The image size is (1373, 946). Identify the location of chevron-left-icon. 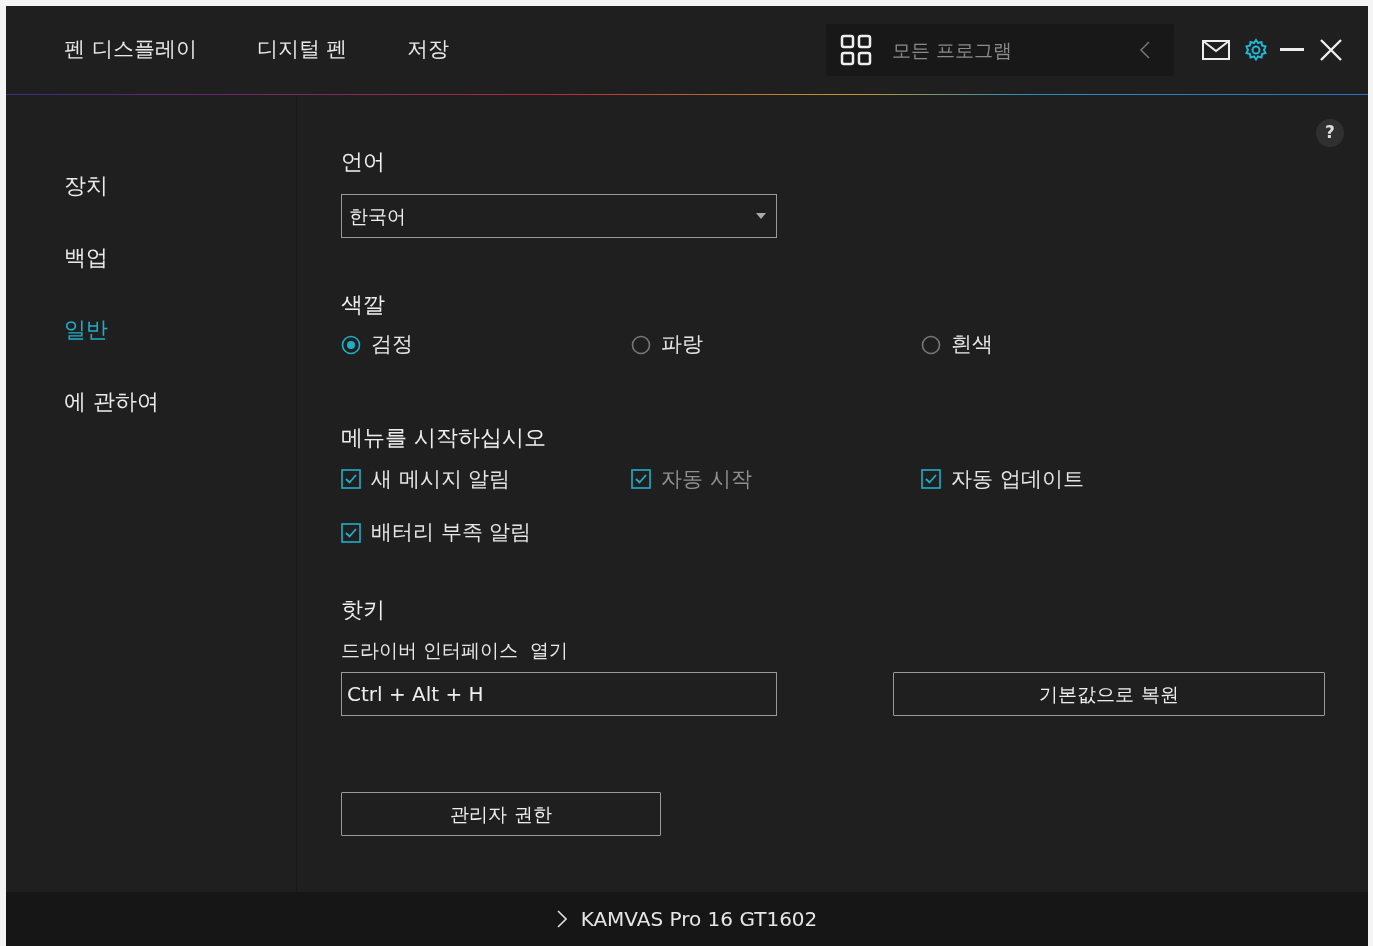
(1145, 50).